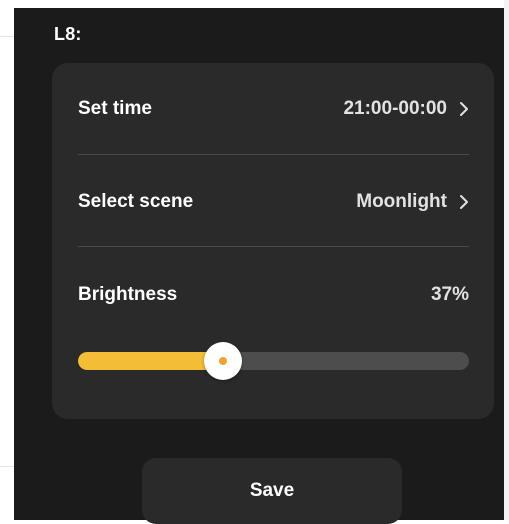 The height and width of the screenshot is (524, 509). I want to click on slider-thumb, so click(223, 361).